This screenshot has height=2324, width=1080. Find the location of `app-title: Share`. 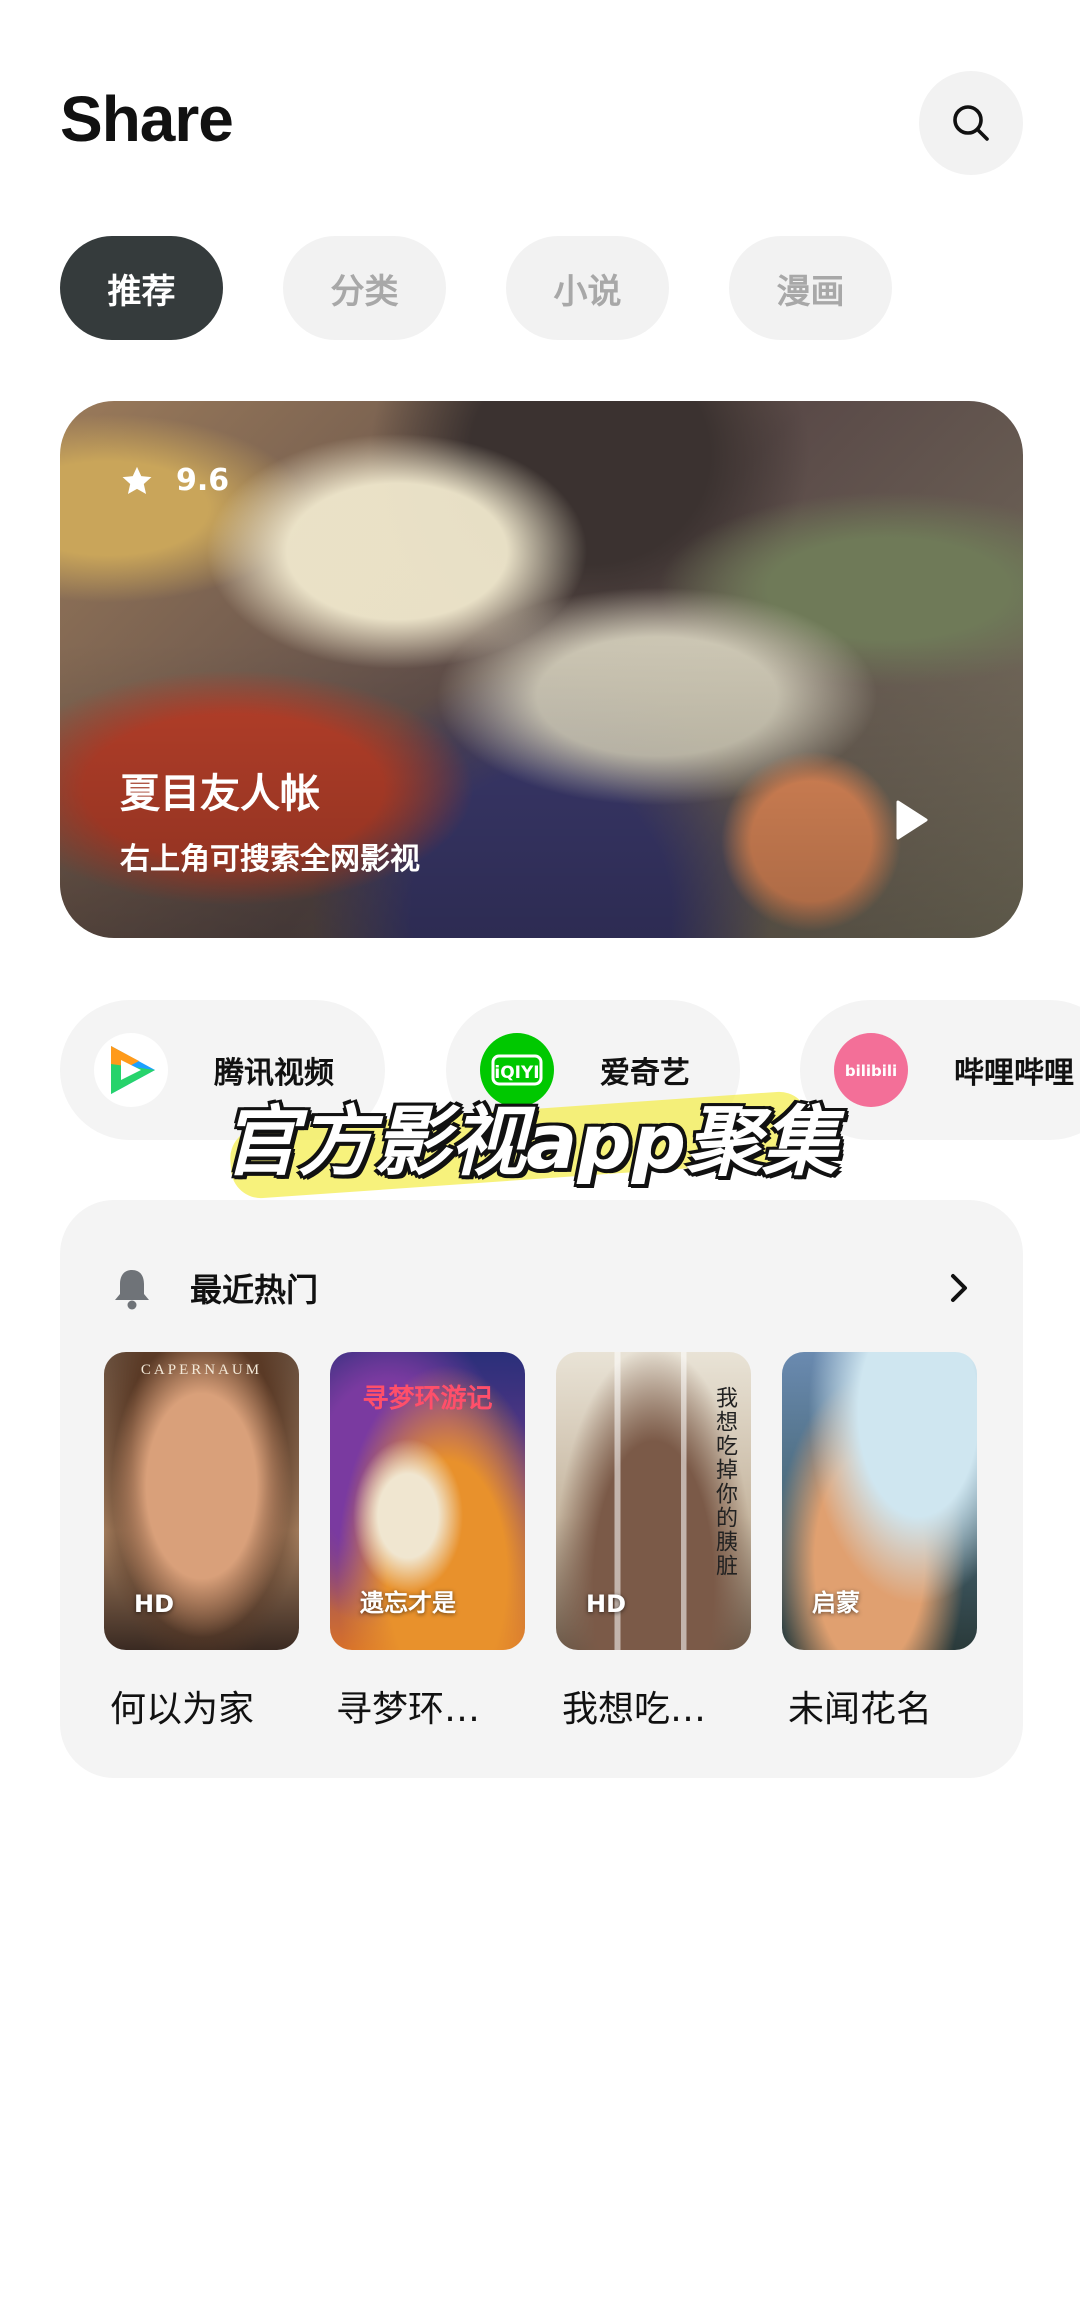

app-title: Share is located at coordinates (147, 119).